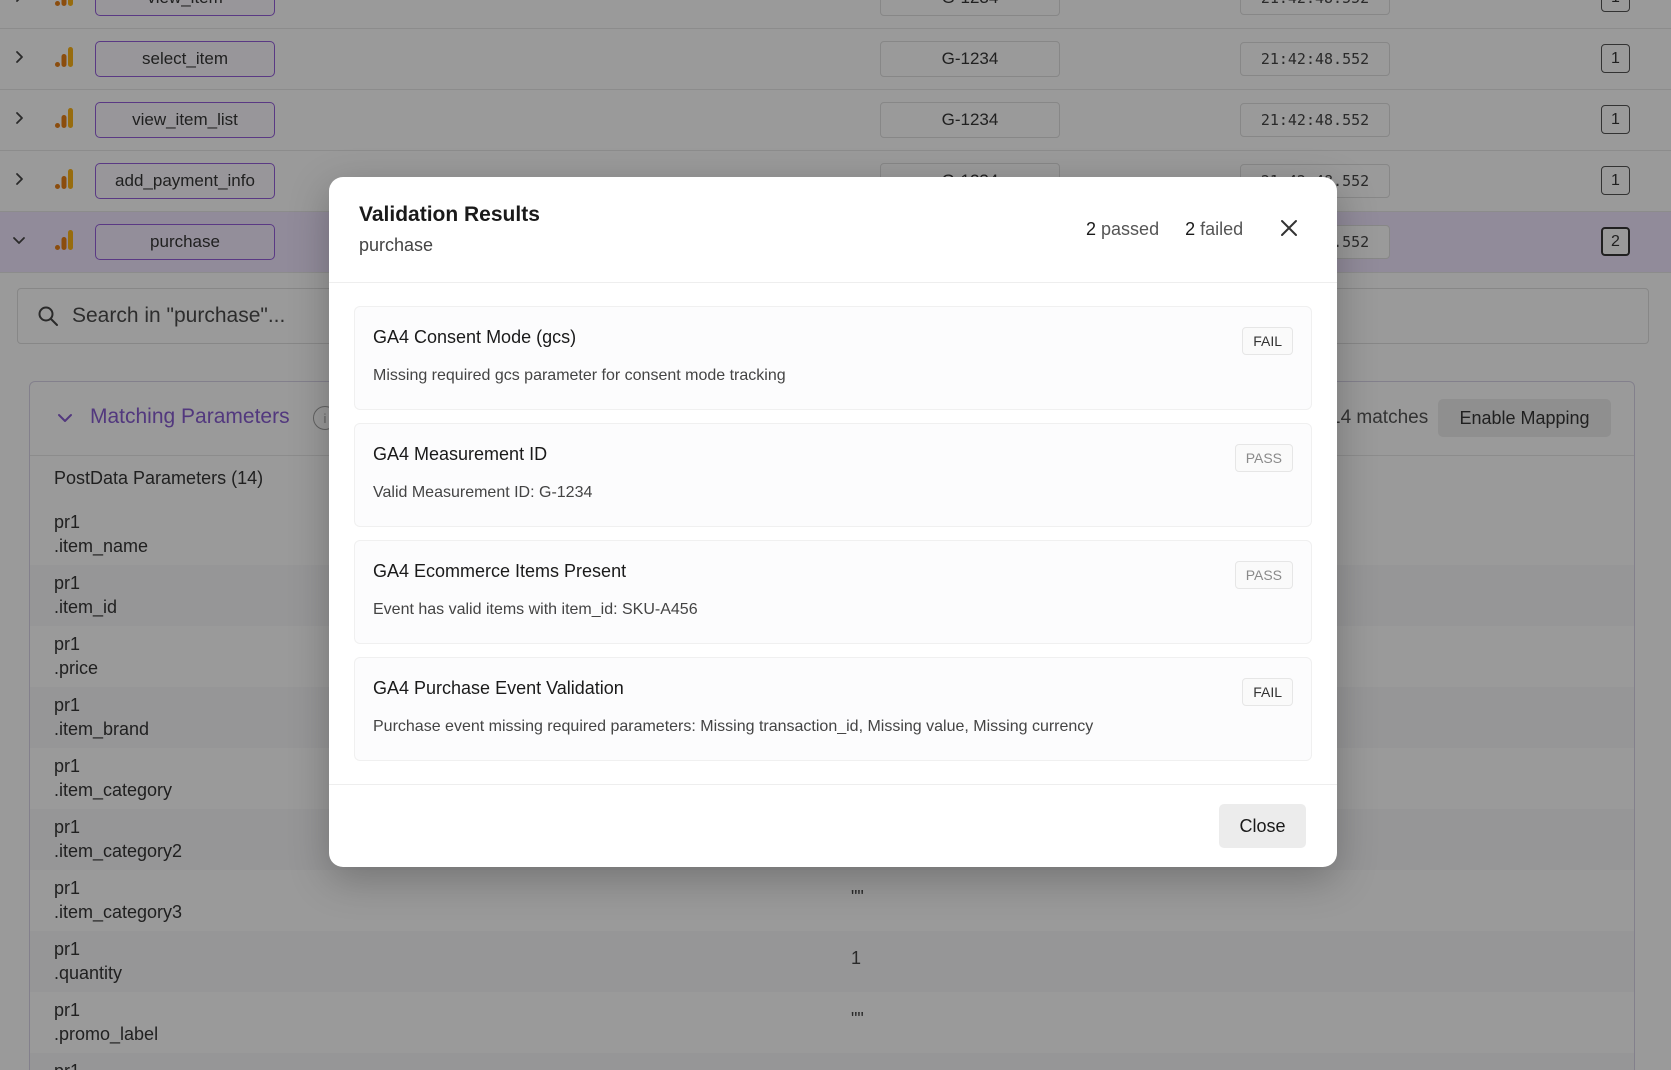 The height and width of the screenshot is (1070, 1671). What do you see at coordinates (1222, 229) in the screenshot?
I see `failed-label: failed` at bounding box center [1222, 229].